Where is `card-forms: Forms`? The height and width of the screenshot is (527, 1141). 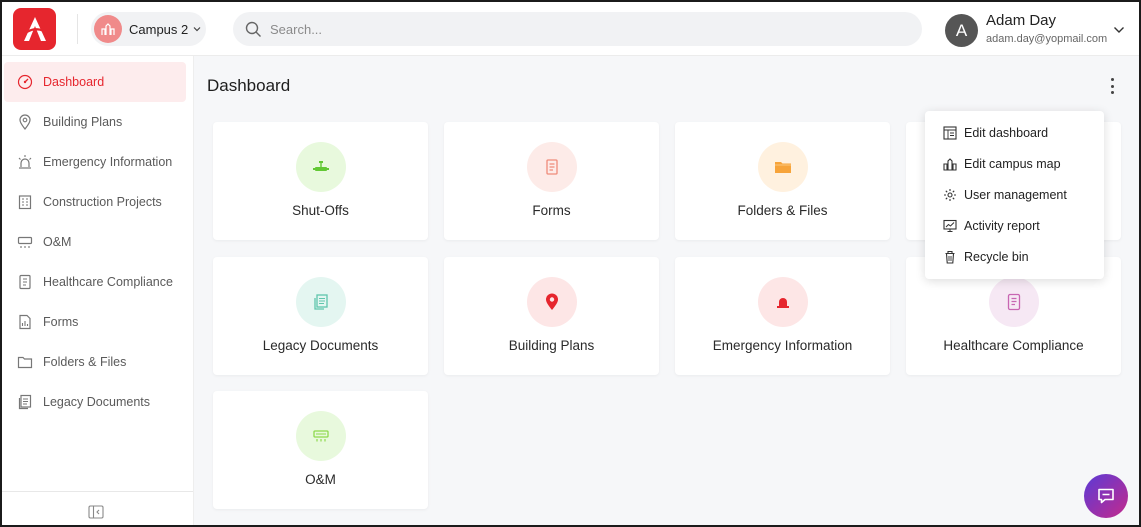 card-forms: Forms is located at coordinates (551, 181).